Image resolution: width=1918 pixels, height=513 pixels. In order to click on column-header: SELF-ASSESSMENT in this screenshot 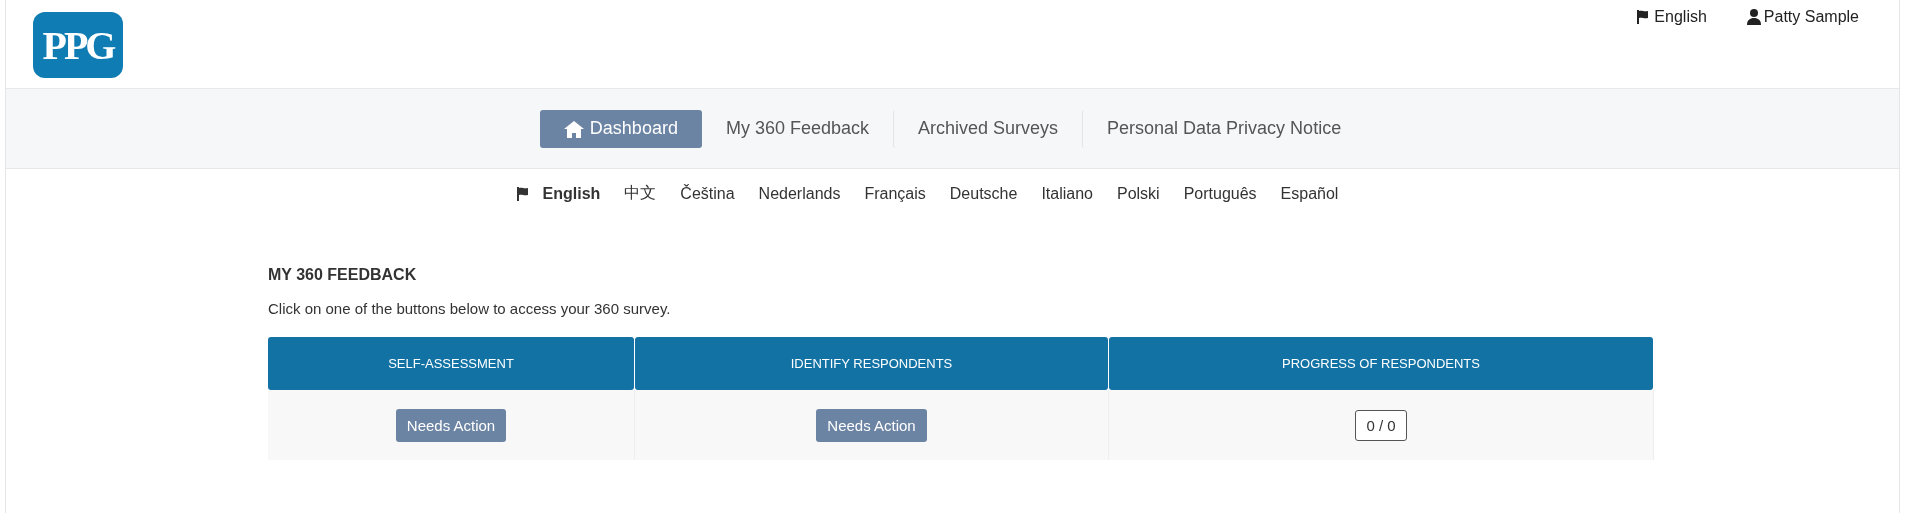, I will do `click(451, 363)`.